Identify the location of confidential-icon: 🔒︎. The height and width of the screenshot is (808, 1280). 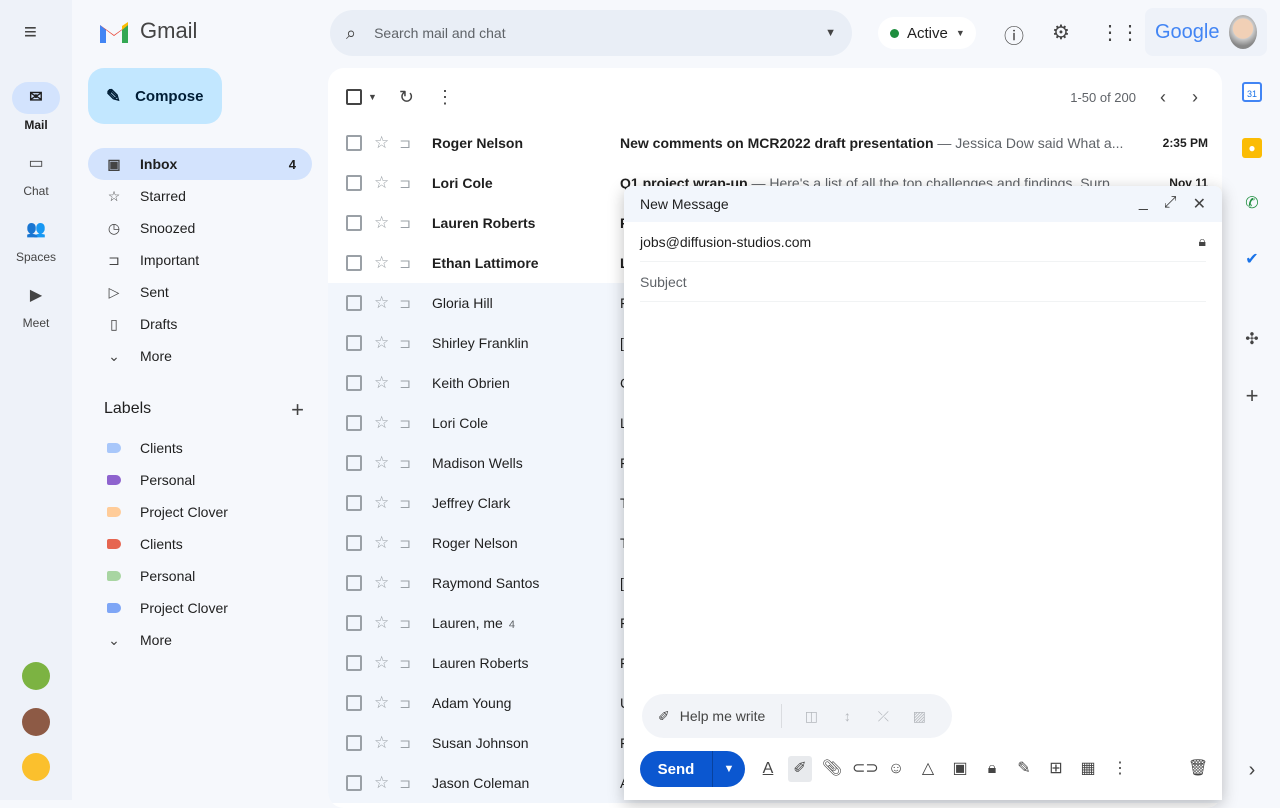
(992, 769).